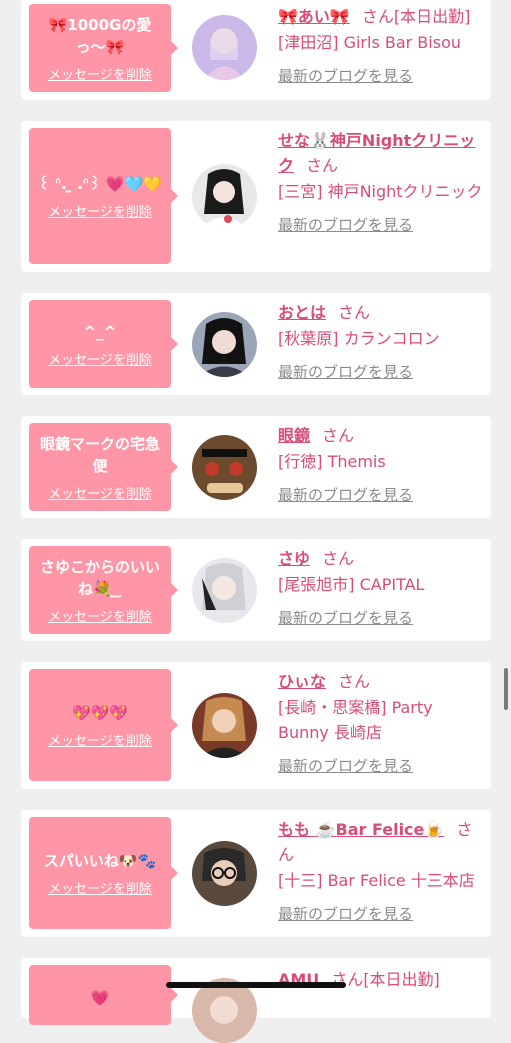  I want to click on message-bubble: スパいいね🐶🐾 メッセージを削除, so click(103, 873).